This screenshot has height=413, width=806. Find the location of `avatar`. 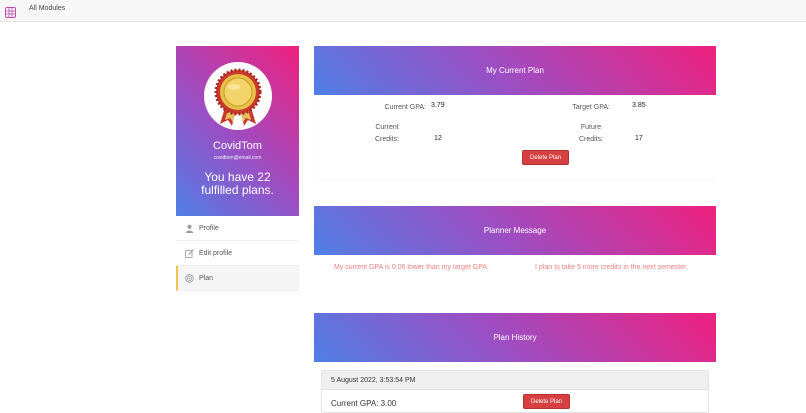

avatar is located at coordinates (238, 96).